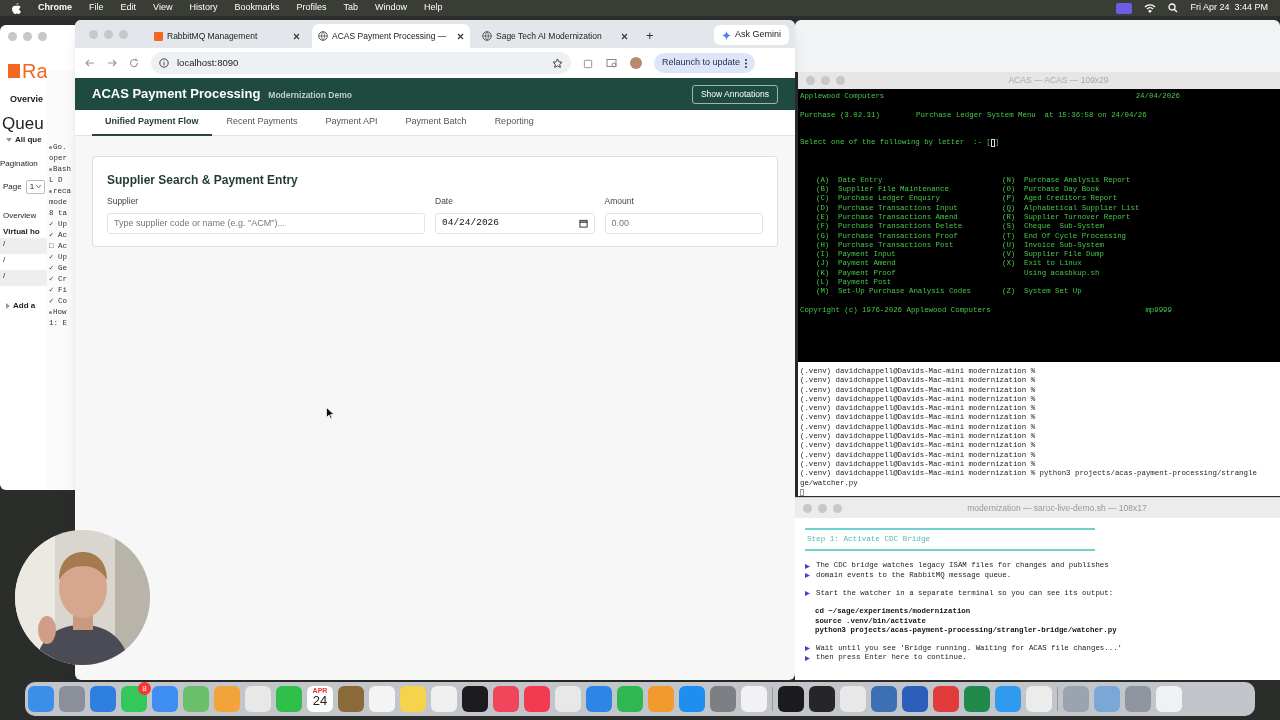 The width and height of the screenshot is (1280, 720). I want to click on menu-item: View, so click(163, 8).